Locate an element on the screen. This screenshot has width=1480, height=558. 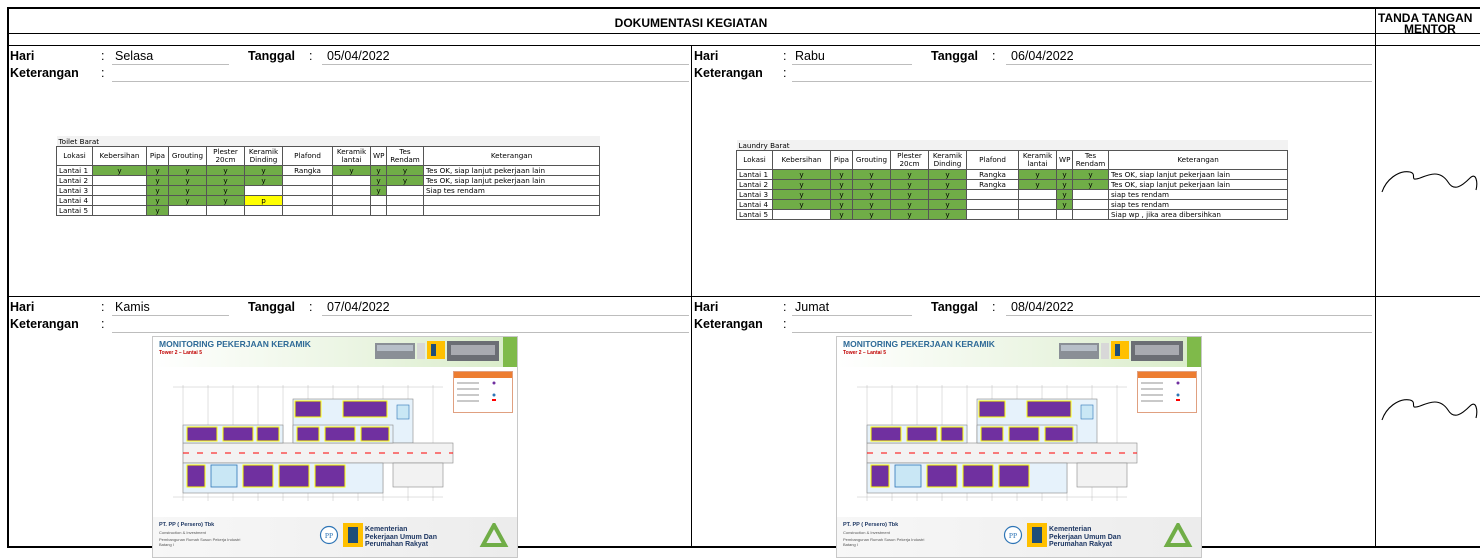
hari-colon: : is located at coordinates (103, 56).